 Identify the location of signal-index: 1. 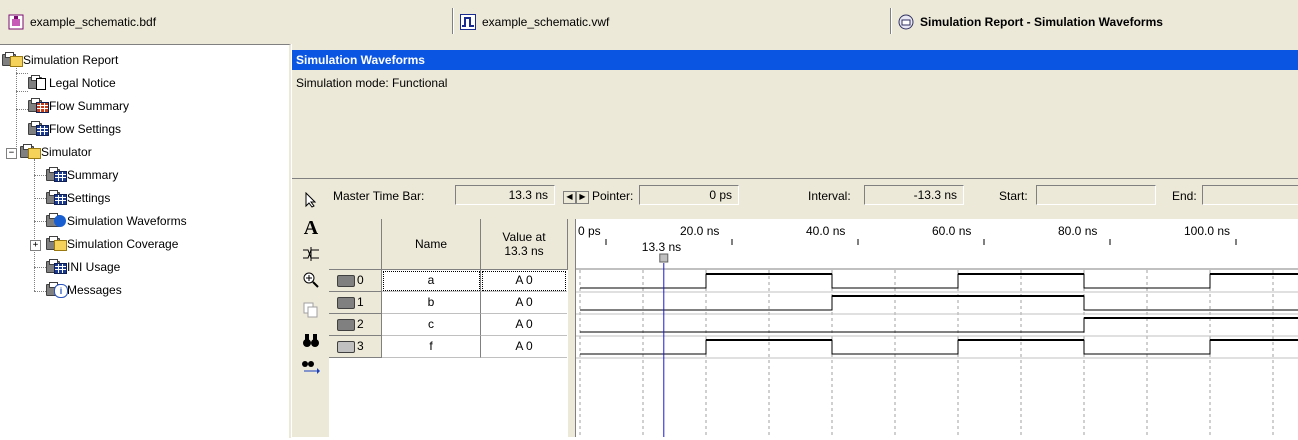
(360, 302).